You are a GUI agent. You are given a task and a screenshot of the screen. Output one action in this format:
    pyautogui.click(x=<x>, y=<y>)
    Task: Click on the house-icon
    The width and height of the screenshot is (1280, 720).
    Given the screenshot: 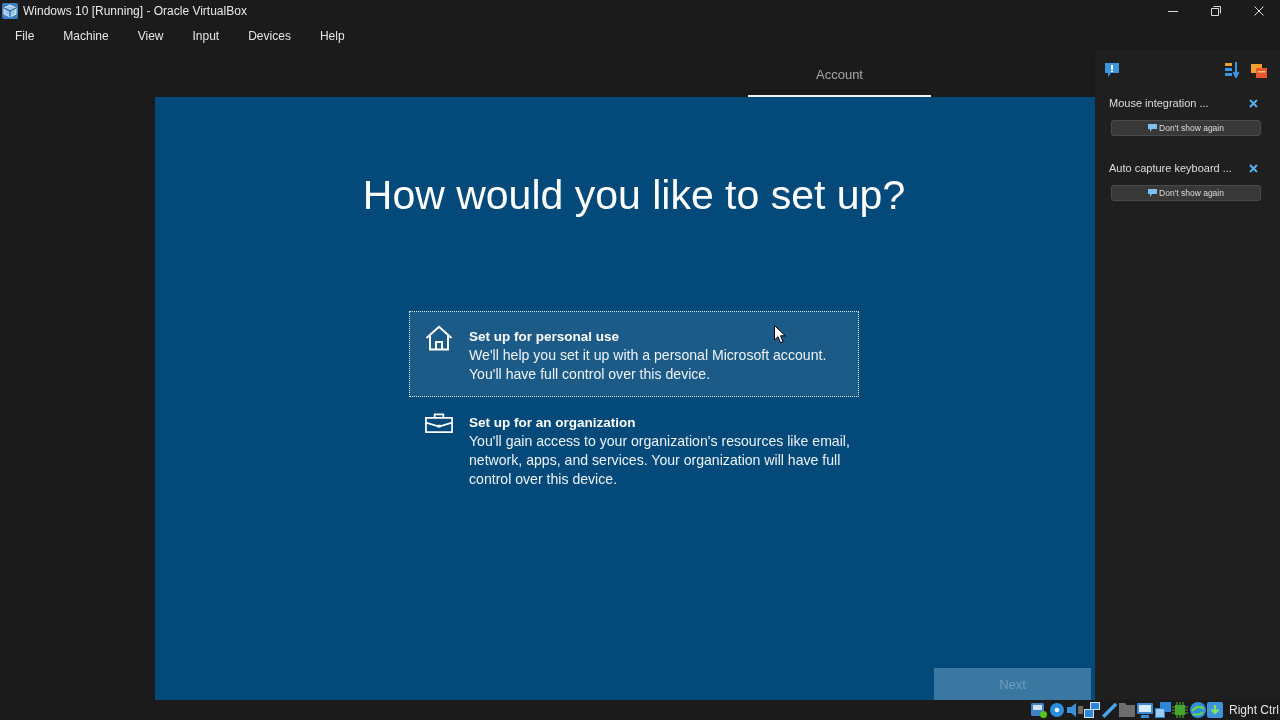 What is the action you would take?
    pyautogui.click(x=439, y=338)
    